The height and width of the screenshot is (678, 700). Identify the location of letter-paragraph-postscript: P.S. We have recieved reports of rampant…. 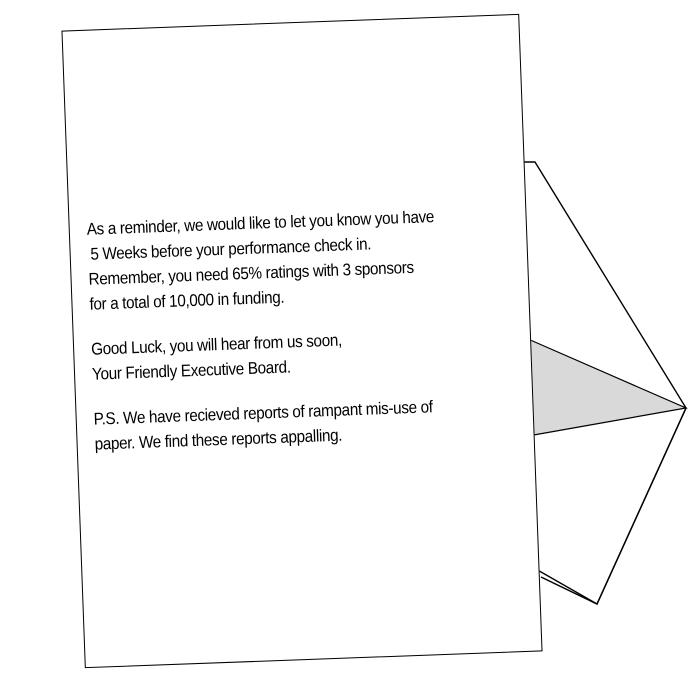
(287, 425).